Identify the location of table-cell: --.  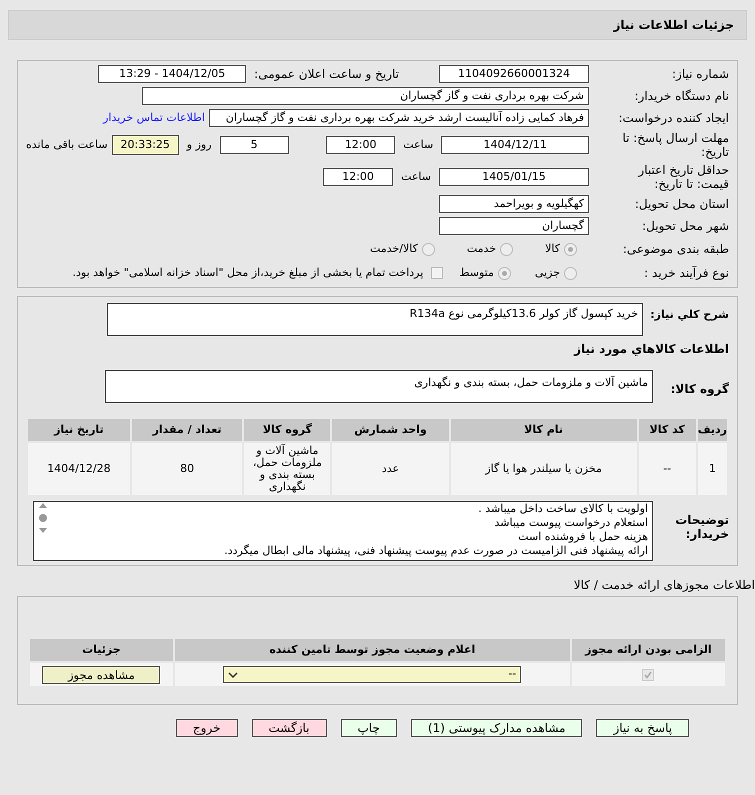
(667, 469).